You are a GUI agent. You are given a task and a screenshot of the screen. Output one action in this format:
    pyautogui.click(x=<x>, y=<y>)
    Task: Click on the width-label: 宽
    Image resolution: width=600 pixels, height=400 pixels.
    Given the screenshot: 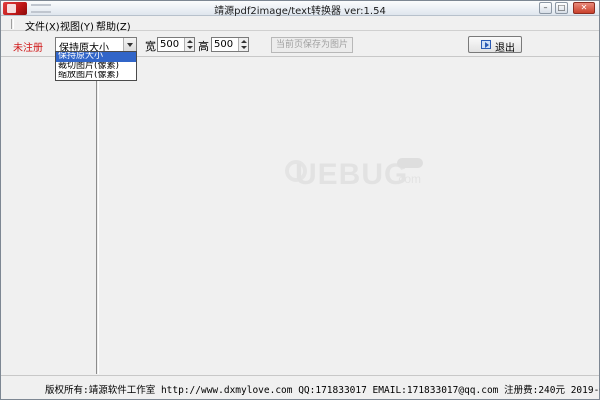 What is the action you would take?
    pyautogui.click(x=150, y=46)
    